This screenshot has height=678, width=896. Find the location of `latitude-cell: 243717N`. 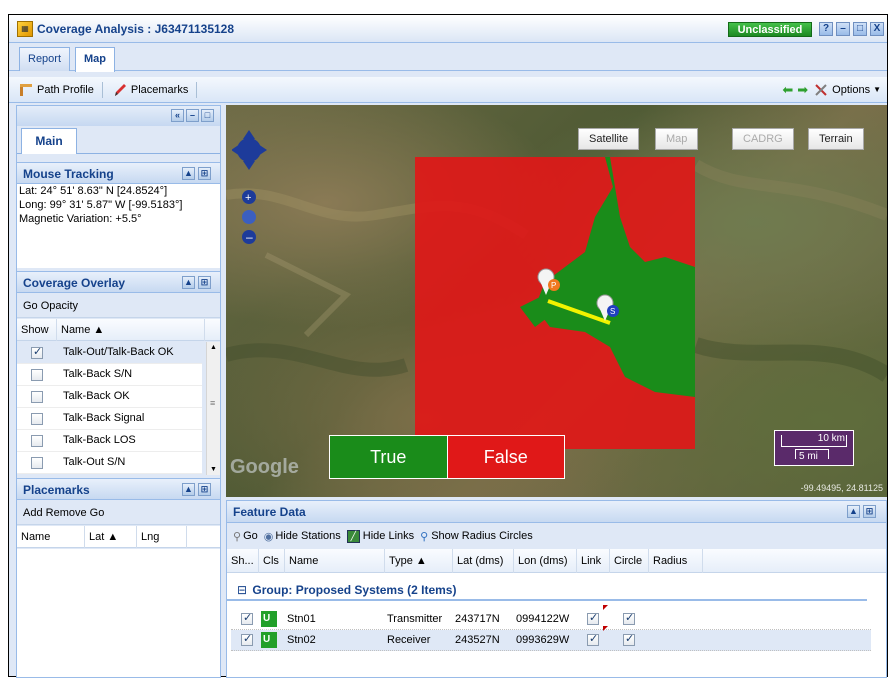

latitude-cell: 243717N is located at coordinates (477, 619).